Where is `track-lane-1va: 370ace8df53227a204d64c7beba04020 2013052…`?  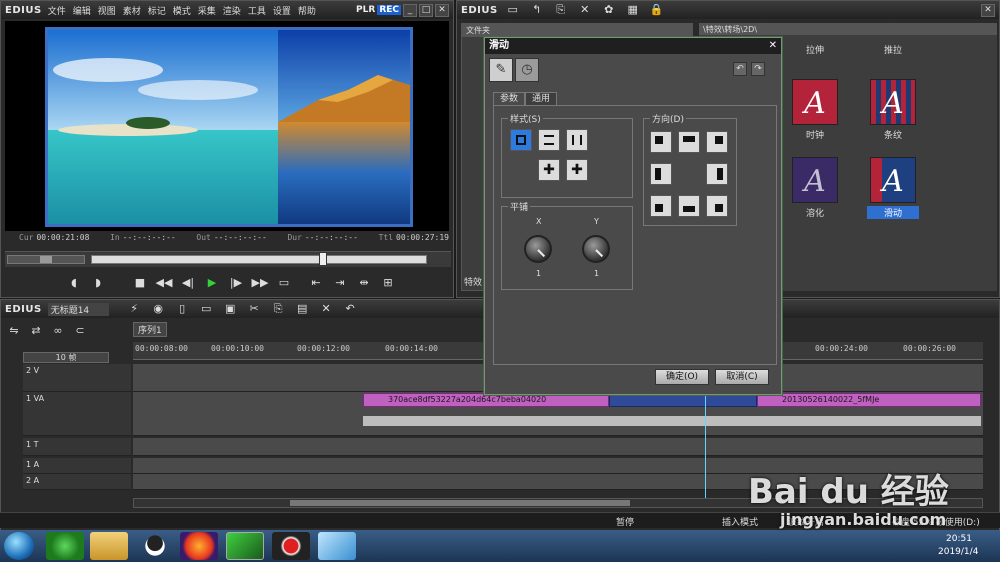
track-lane-1va: 370ace8df53227a204d64c7beba04020 2013052… is located at coordinates (558, 414).